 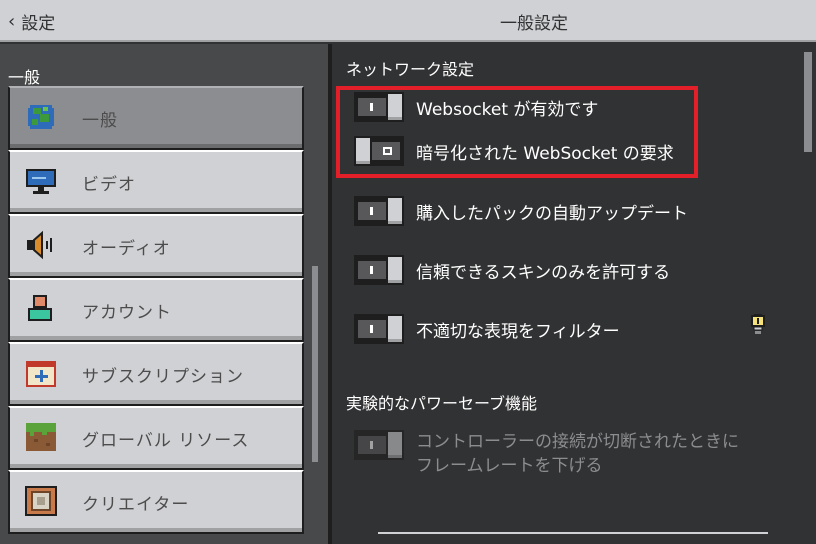 I want to click on sidebar-item-global-resources: グローバル リソース, so click(x=156, y=438).